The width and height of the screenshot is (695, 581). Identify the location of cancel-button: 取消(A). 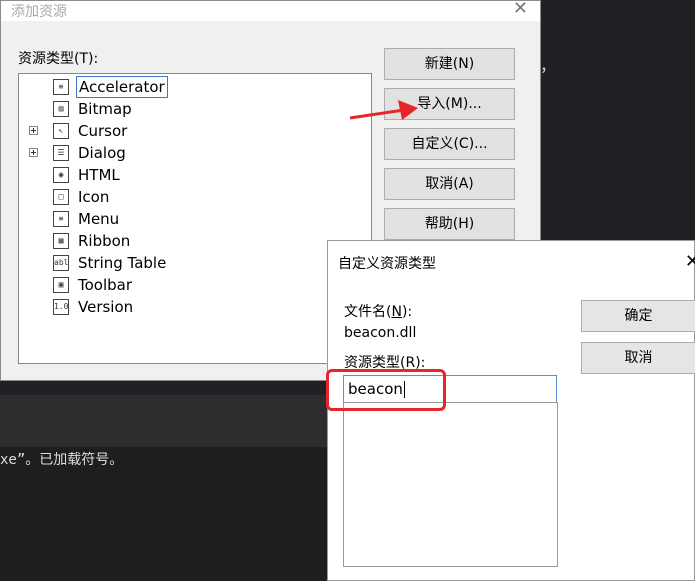
(449, 184).